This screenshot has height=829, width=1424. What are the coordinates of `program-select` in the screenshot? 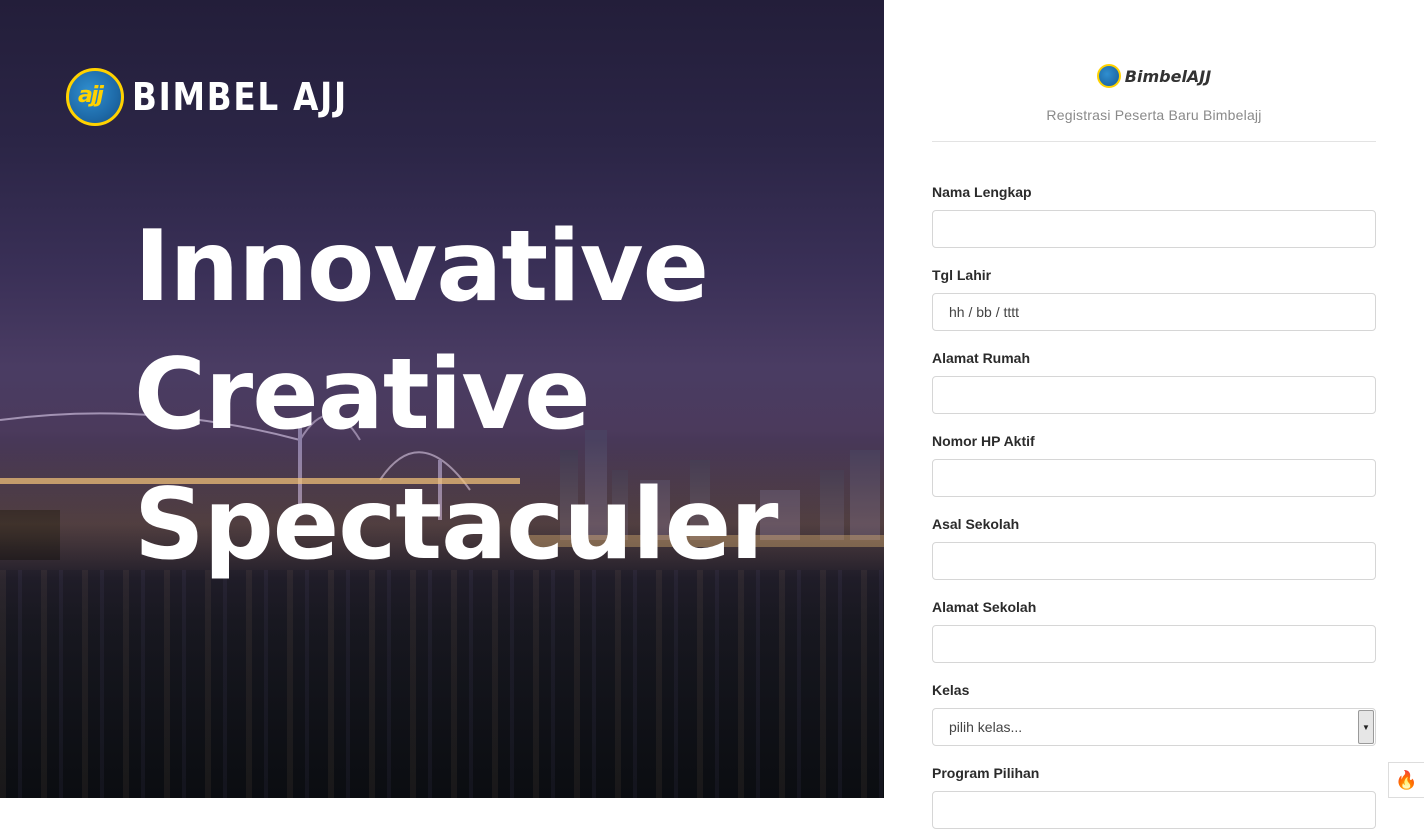 It's located at (1154, 810).